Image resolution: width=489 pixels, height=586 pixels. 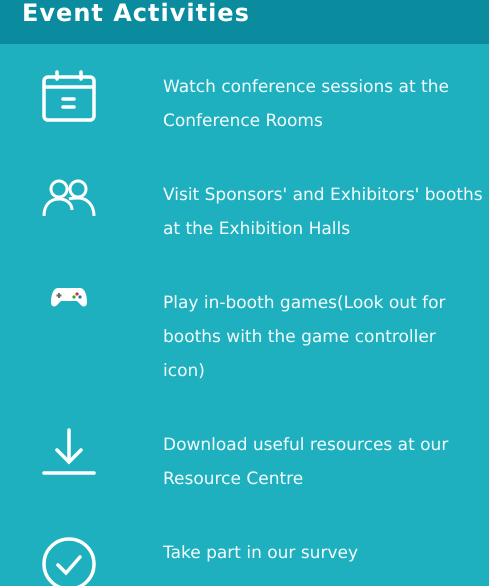 I want to click on calendar-icon, so click(x=69, y=96).